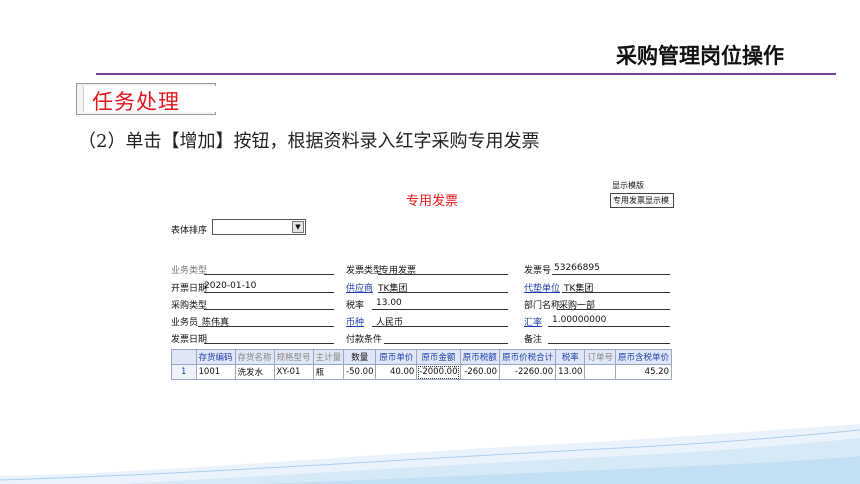 Image resolution: width=860 pixels, height=484 pixels. What do you see at coordinates (643, 357) in the screenshot?
I see `col-header-tax-incl-price: 原币含税单价` at bounding box center [643, 357].